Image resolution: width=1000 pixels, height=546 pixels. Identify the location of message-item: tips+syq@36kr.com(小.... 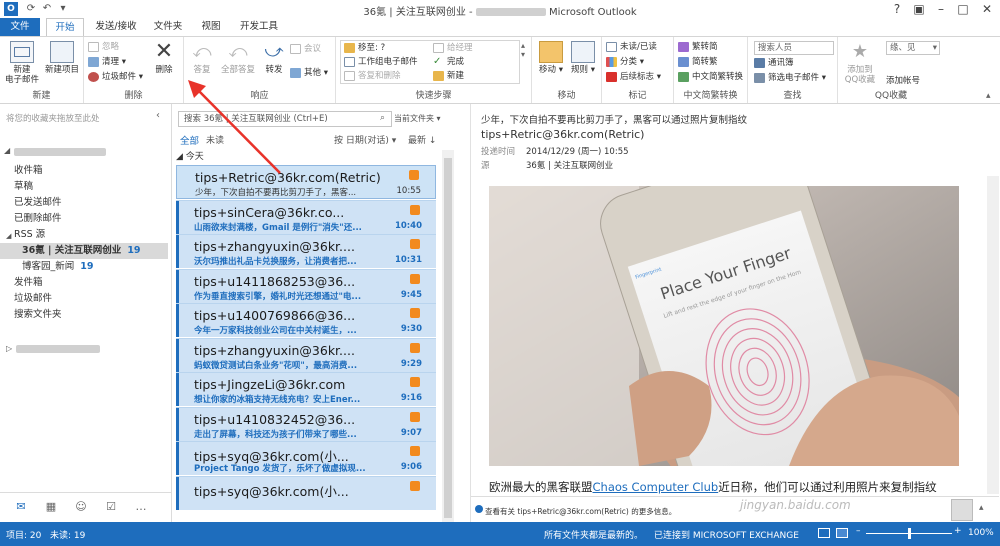
(306, 492).